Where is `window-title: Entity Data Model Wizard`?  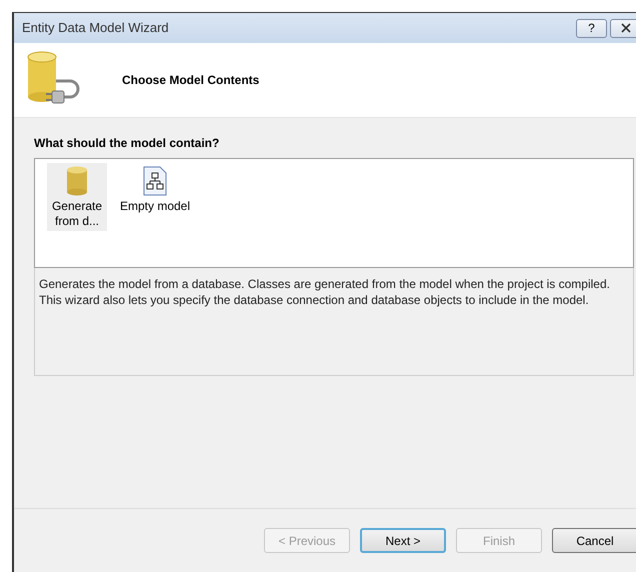
window-title: Entity Data Model Wizard is located at coordinates (96, 28).